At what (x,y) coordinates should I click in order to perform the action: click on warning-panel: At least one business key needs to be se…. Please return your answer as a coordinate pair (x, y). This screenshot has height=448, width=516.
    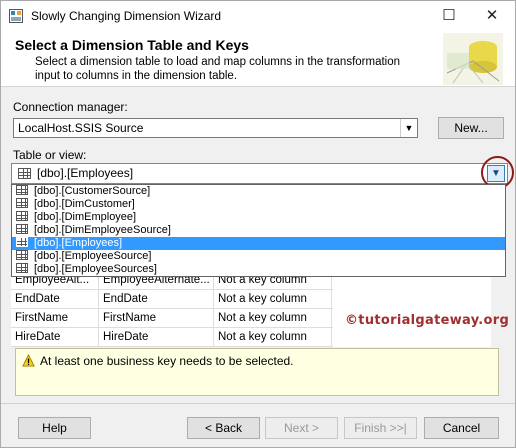
    Looking at the image, I should click on (257, 372).